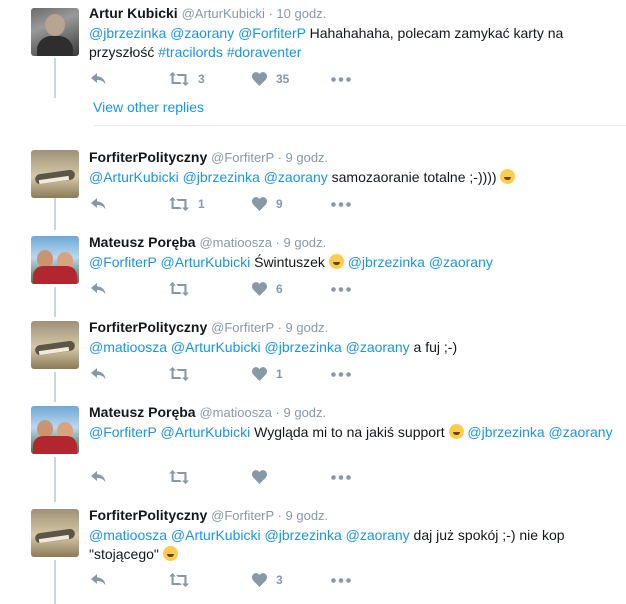  Describe the element at coordinates (456, 431) in the screenshot. I see `grimacing-emoji` at that location.